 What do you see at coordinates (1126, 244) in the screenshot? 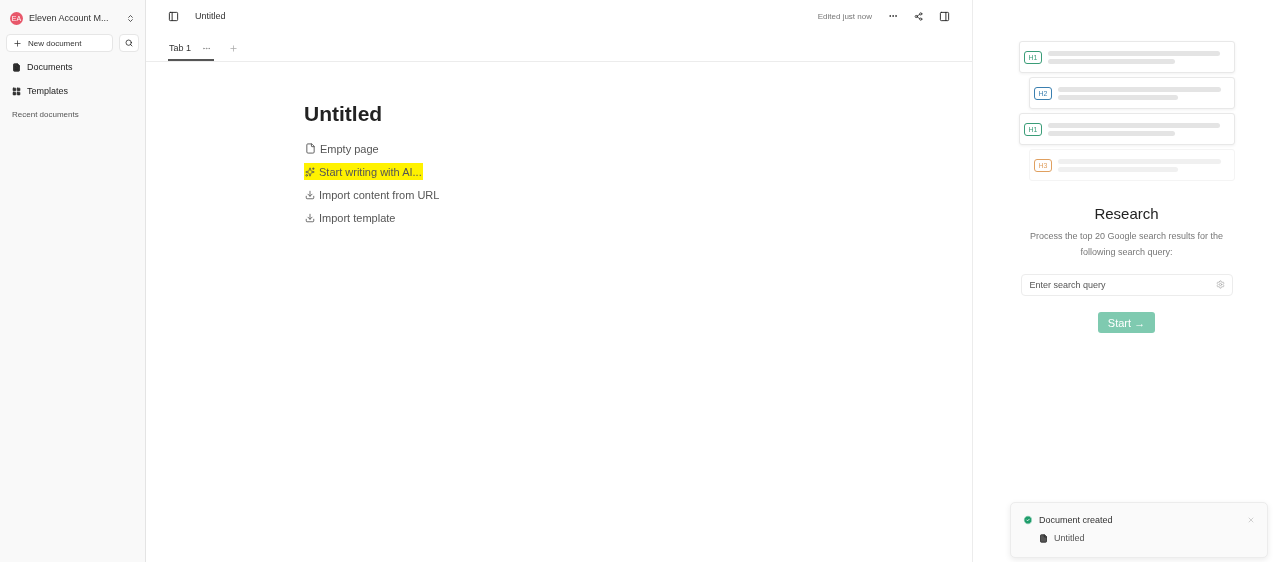
I see `panel-description: Process the top 20 Google search results for the following search query:` at bounding box center [1126, 244].